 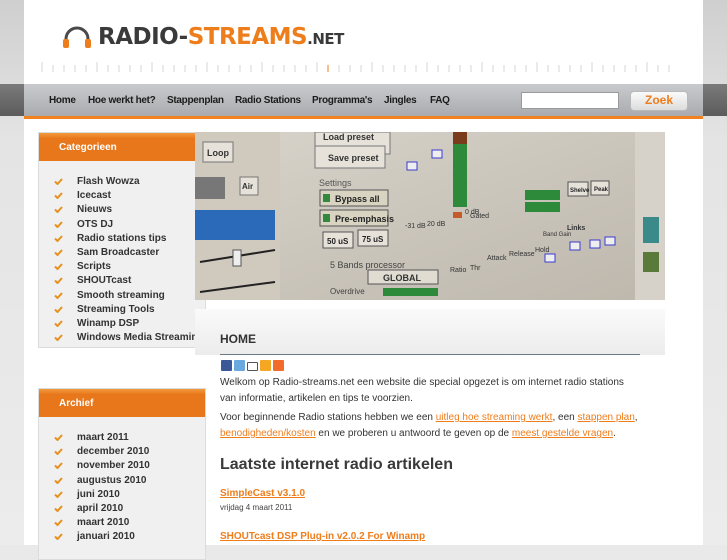 What do you see at coordinates (218, 153) in the screenshot?
I see `svg-text: Loop` at bounding box center [218, 153].